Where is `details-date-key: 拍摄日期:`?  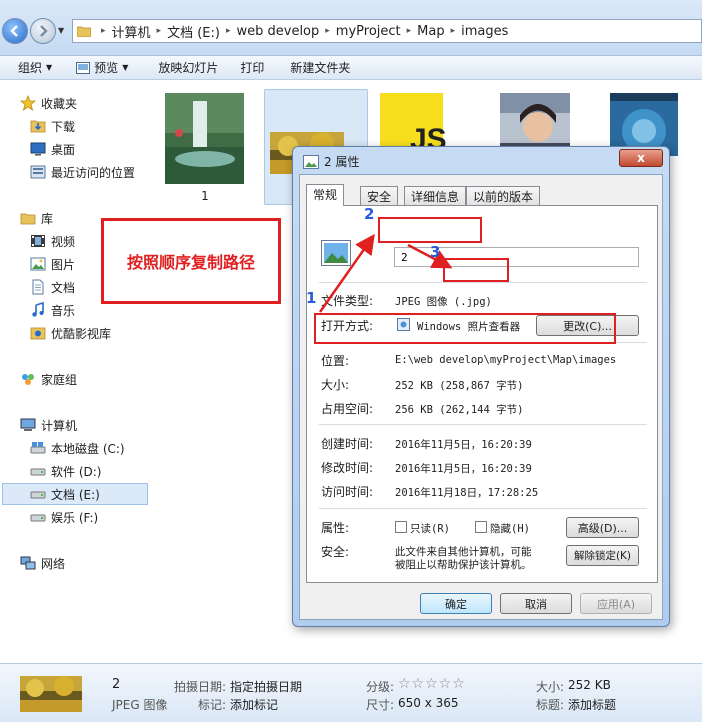 details-date-key: 拍摄日期: is located at coordinates (200, 687).